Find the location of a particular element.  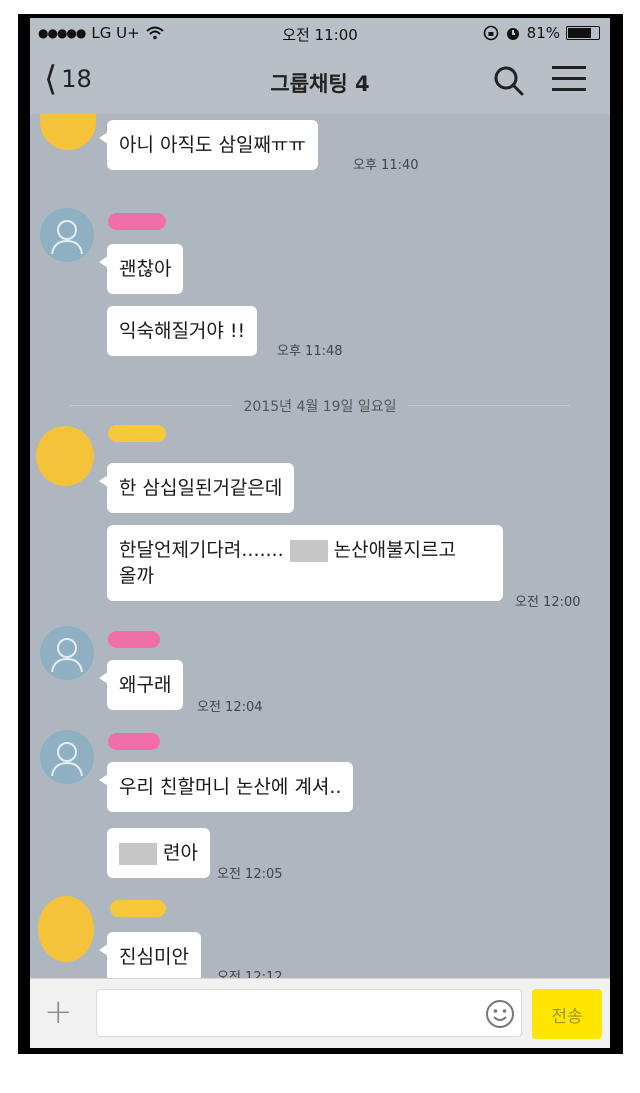

message-time: 오전 12:00 is located at coordinates (548, 602).